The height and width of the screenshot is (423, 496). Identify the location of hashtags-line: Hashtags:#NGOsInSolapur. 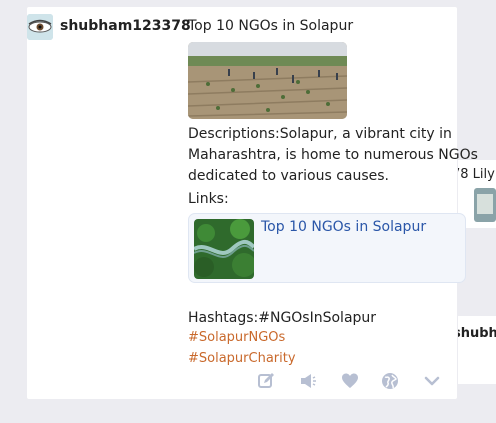
(282, 318).